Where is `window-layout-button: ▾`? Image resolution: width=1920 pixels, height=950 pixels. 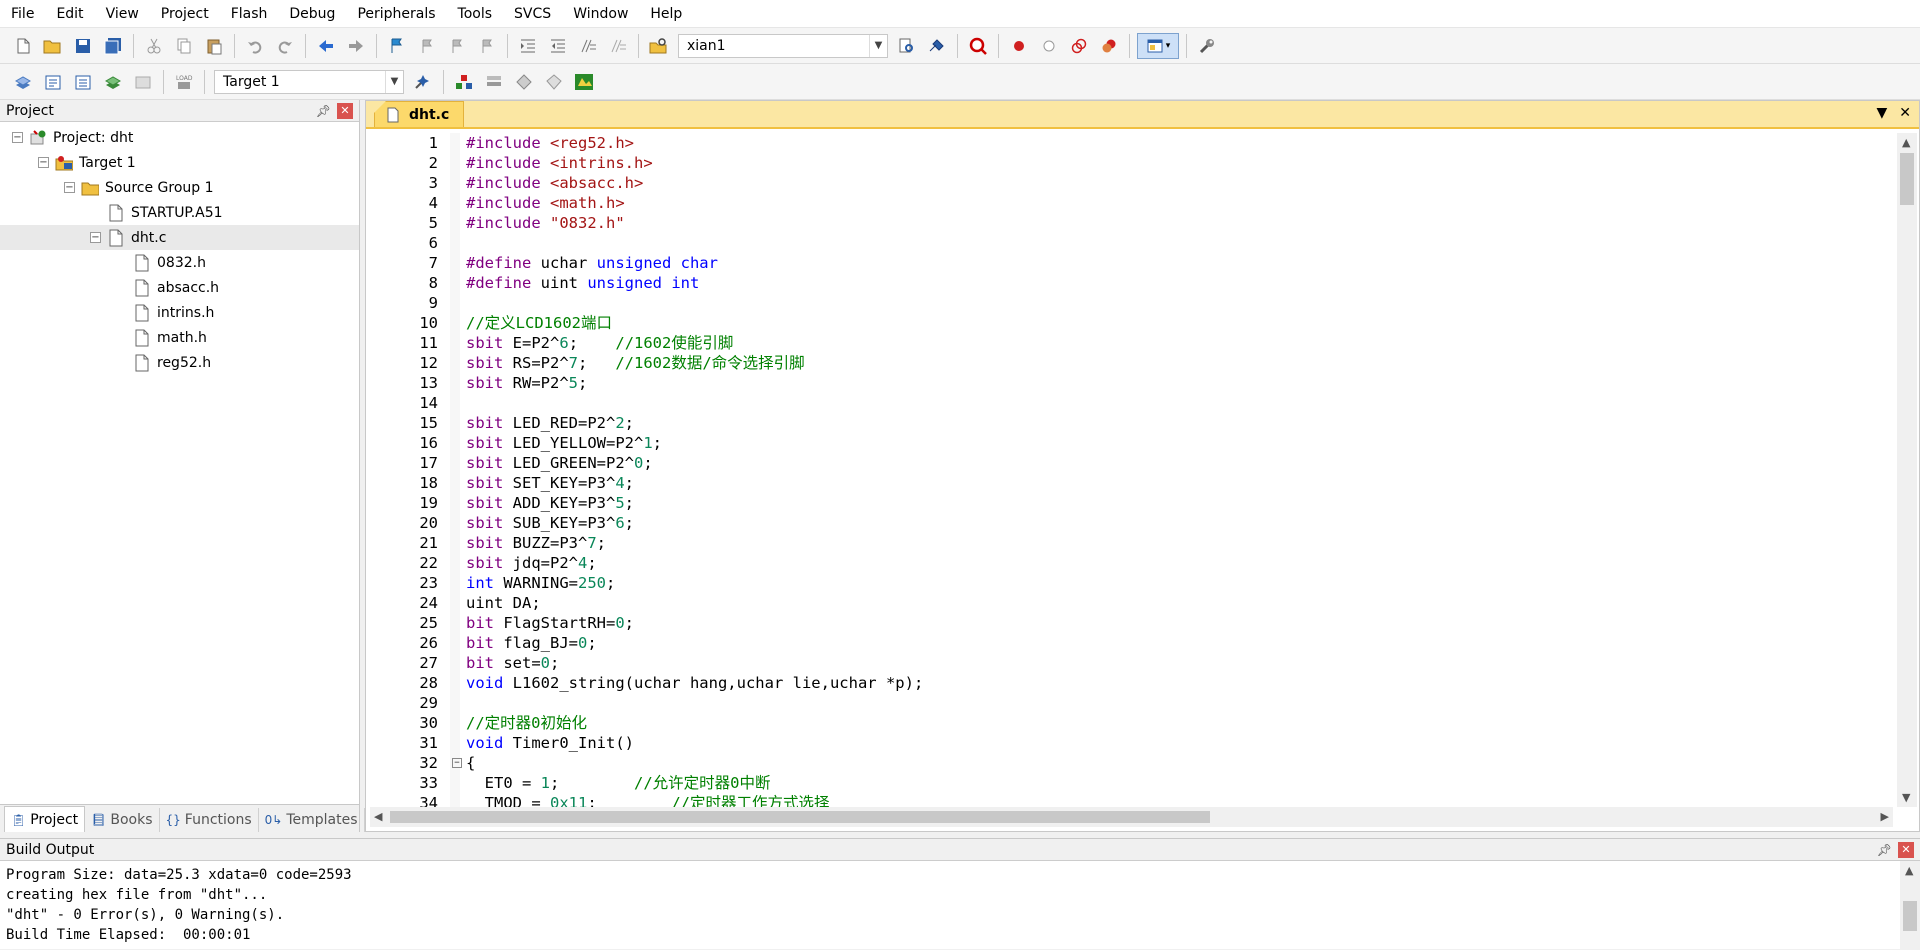 window-layout-button: ▾ is located at coordinates (1158, 45).